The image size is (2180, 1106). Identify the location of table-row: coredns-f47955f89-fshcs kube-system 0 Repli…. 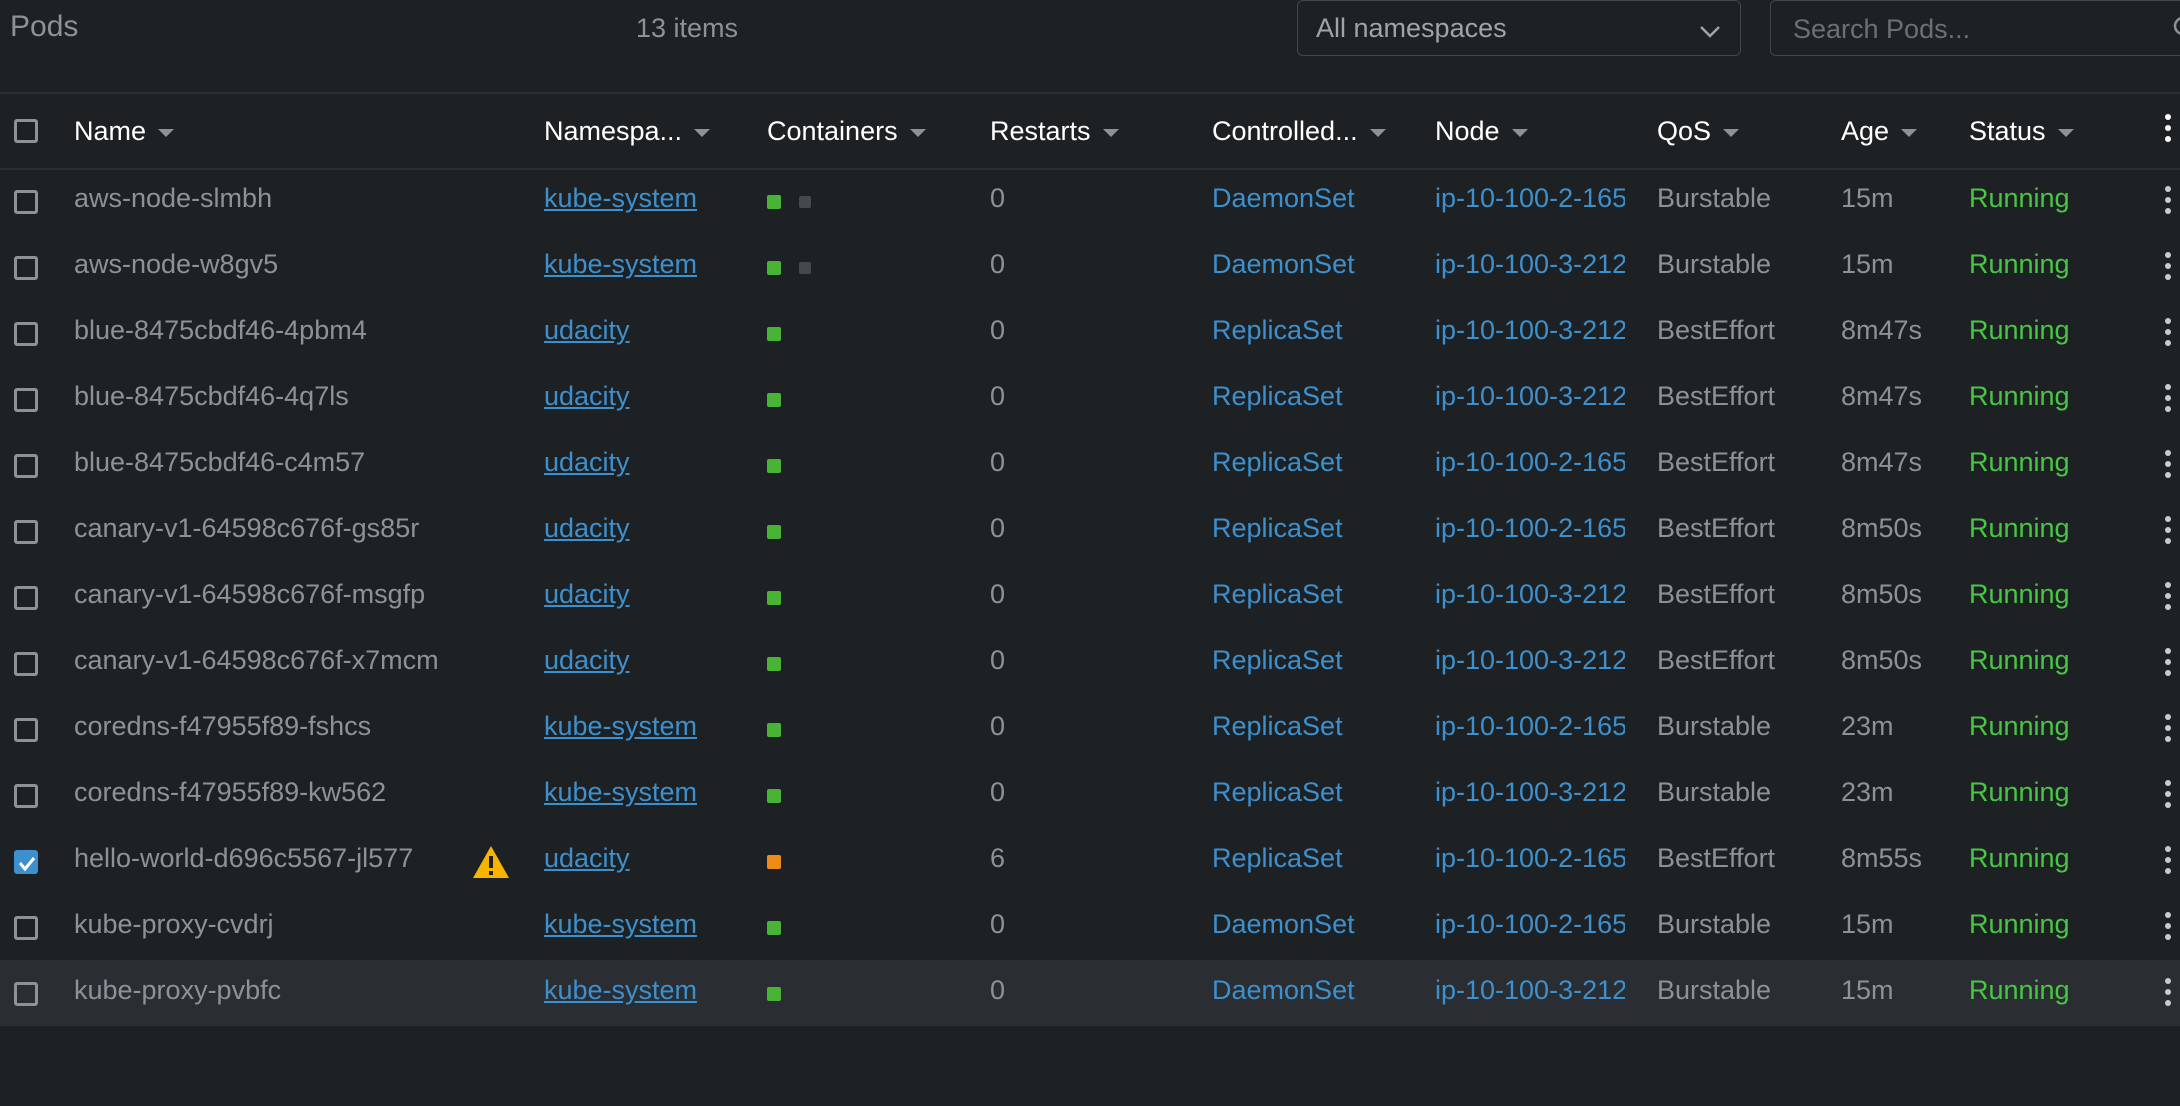
(1090, 729).